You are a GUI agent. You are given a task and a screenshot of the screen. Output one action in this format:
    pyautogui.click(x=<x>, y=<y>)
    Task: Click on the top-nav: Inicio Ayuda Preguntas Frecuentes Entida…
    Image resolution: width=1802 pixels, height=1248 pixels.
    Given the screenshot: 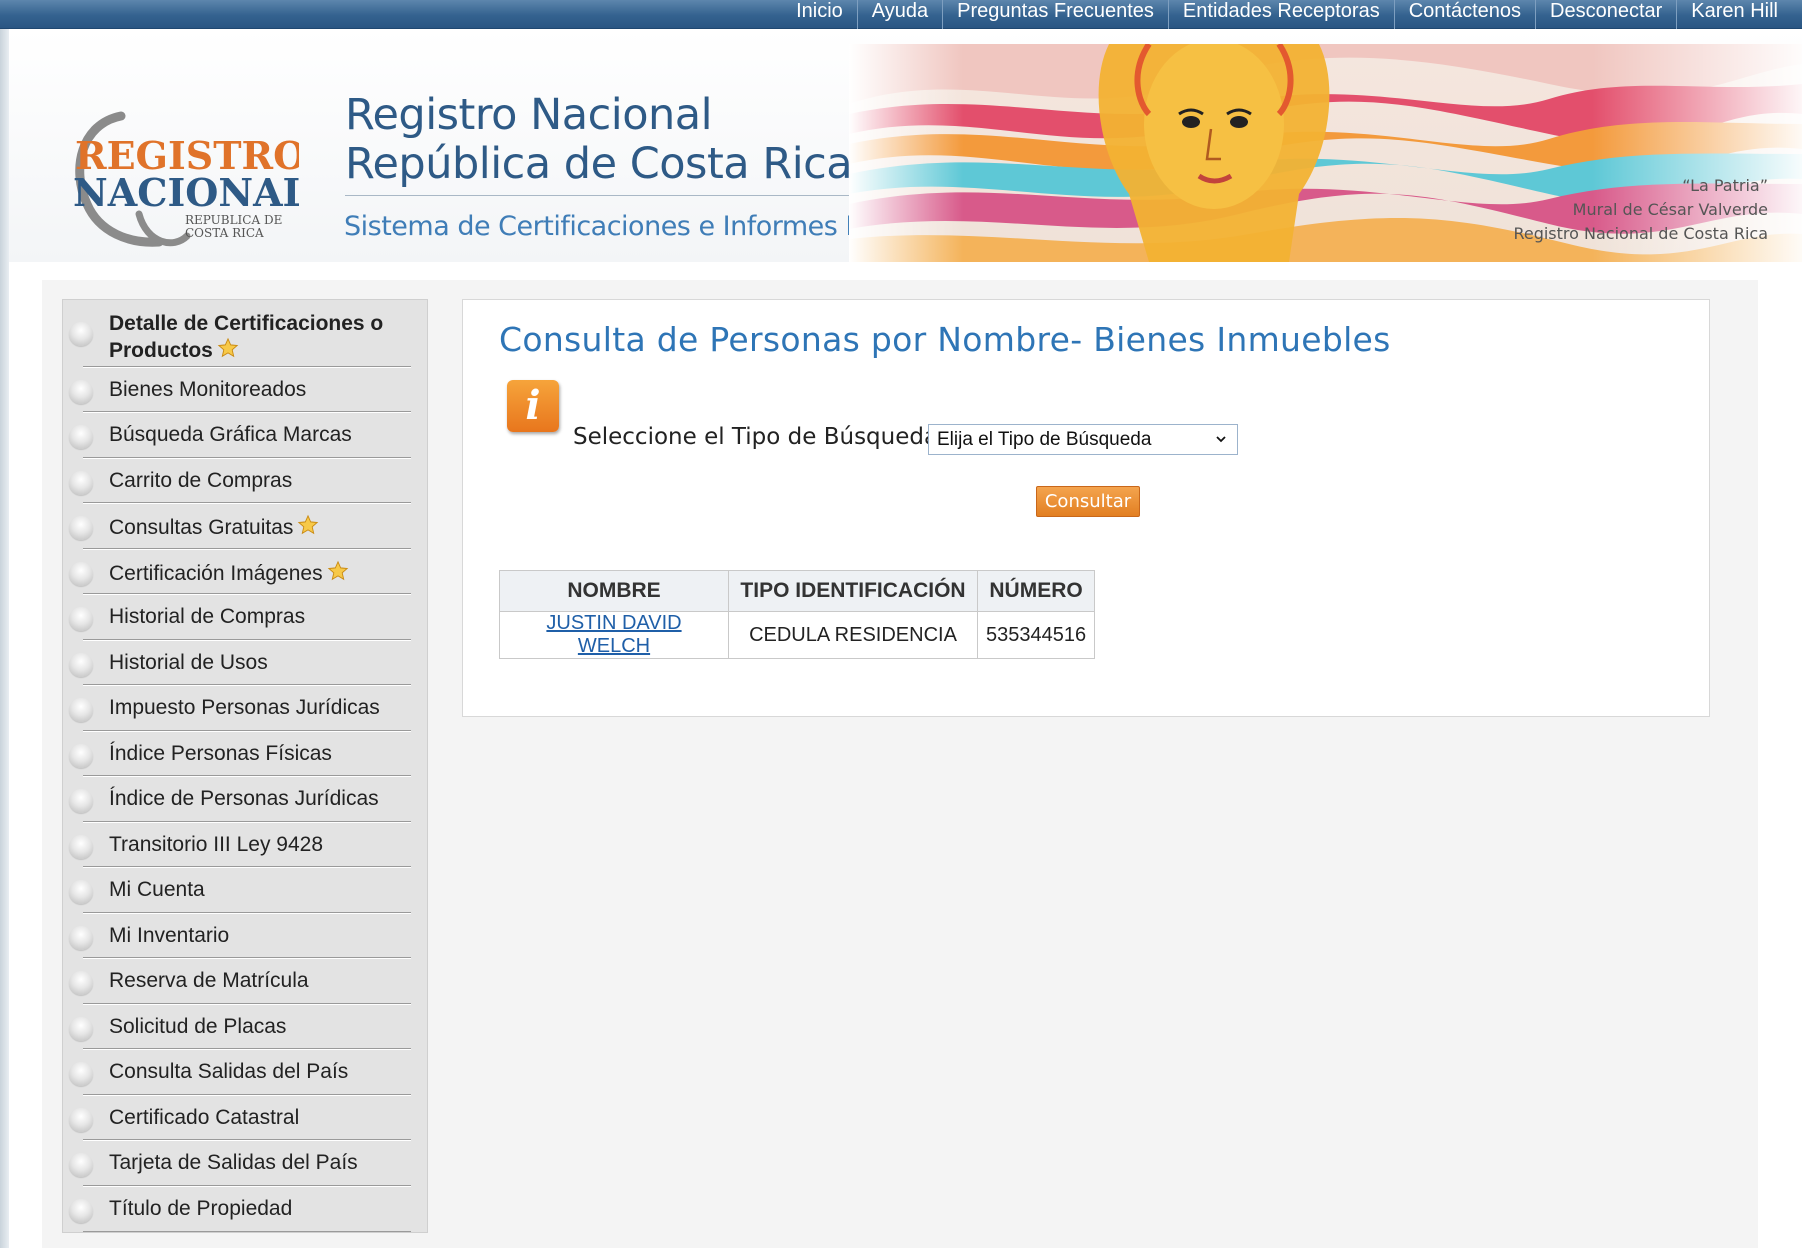 What is the action you would take?
    pyautogui.click(x=1287, y=14)
    